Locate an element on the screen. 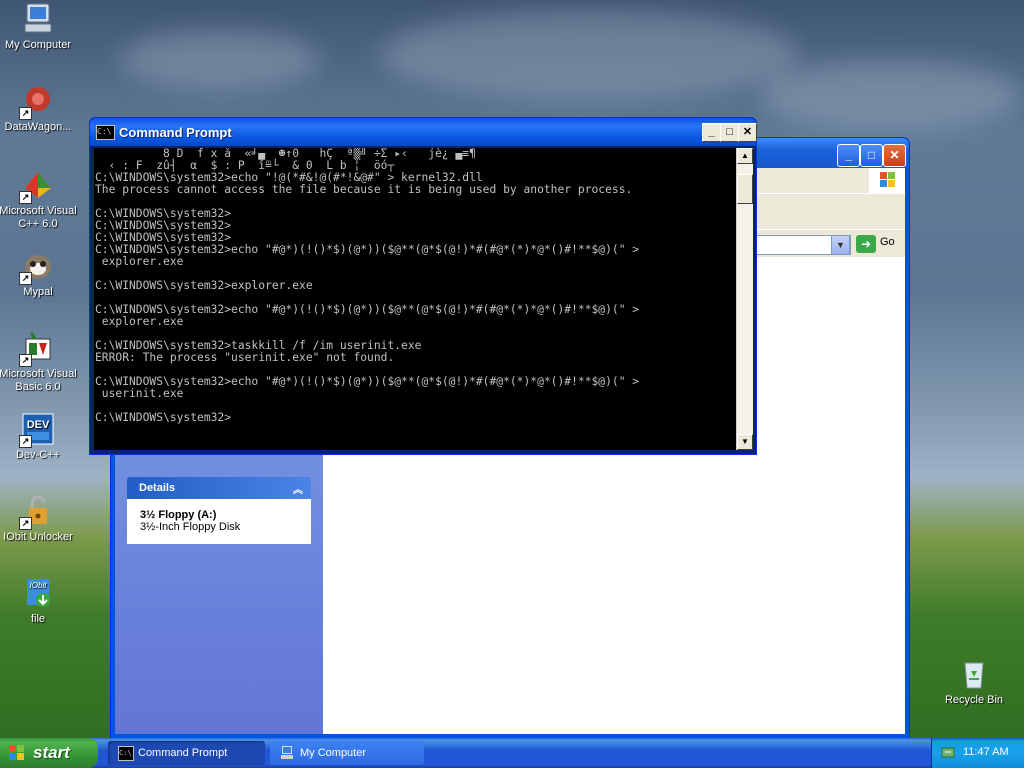 The image size is (1024, 768). explorer-minimize-button: _ is located at coordinates (848, 155).